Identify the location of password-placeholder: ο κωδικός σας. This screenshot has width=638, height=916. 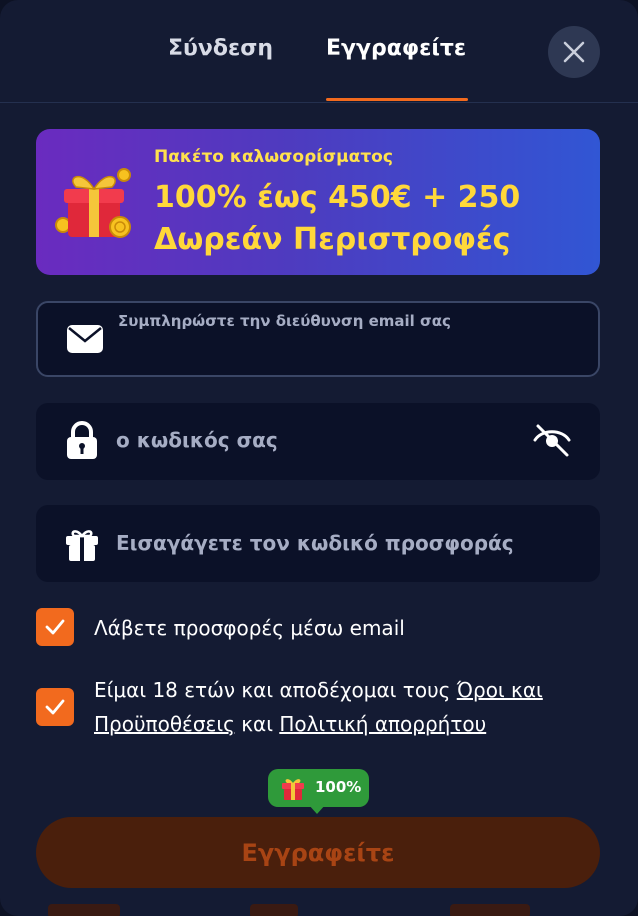
(197, 440).